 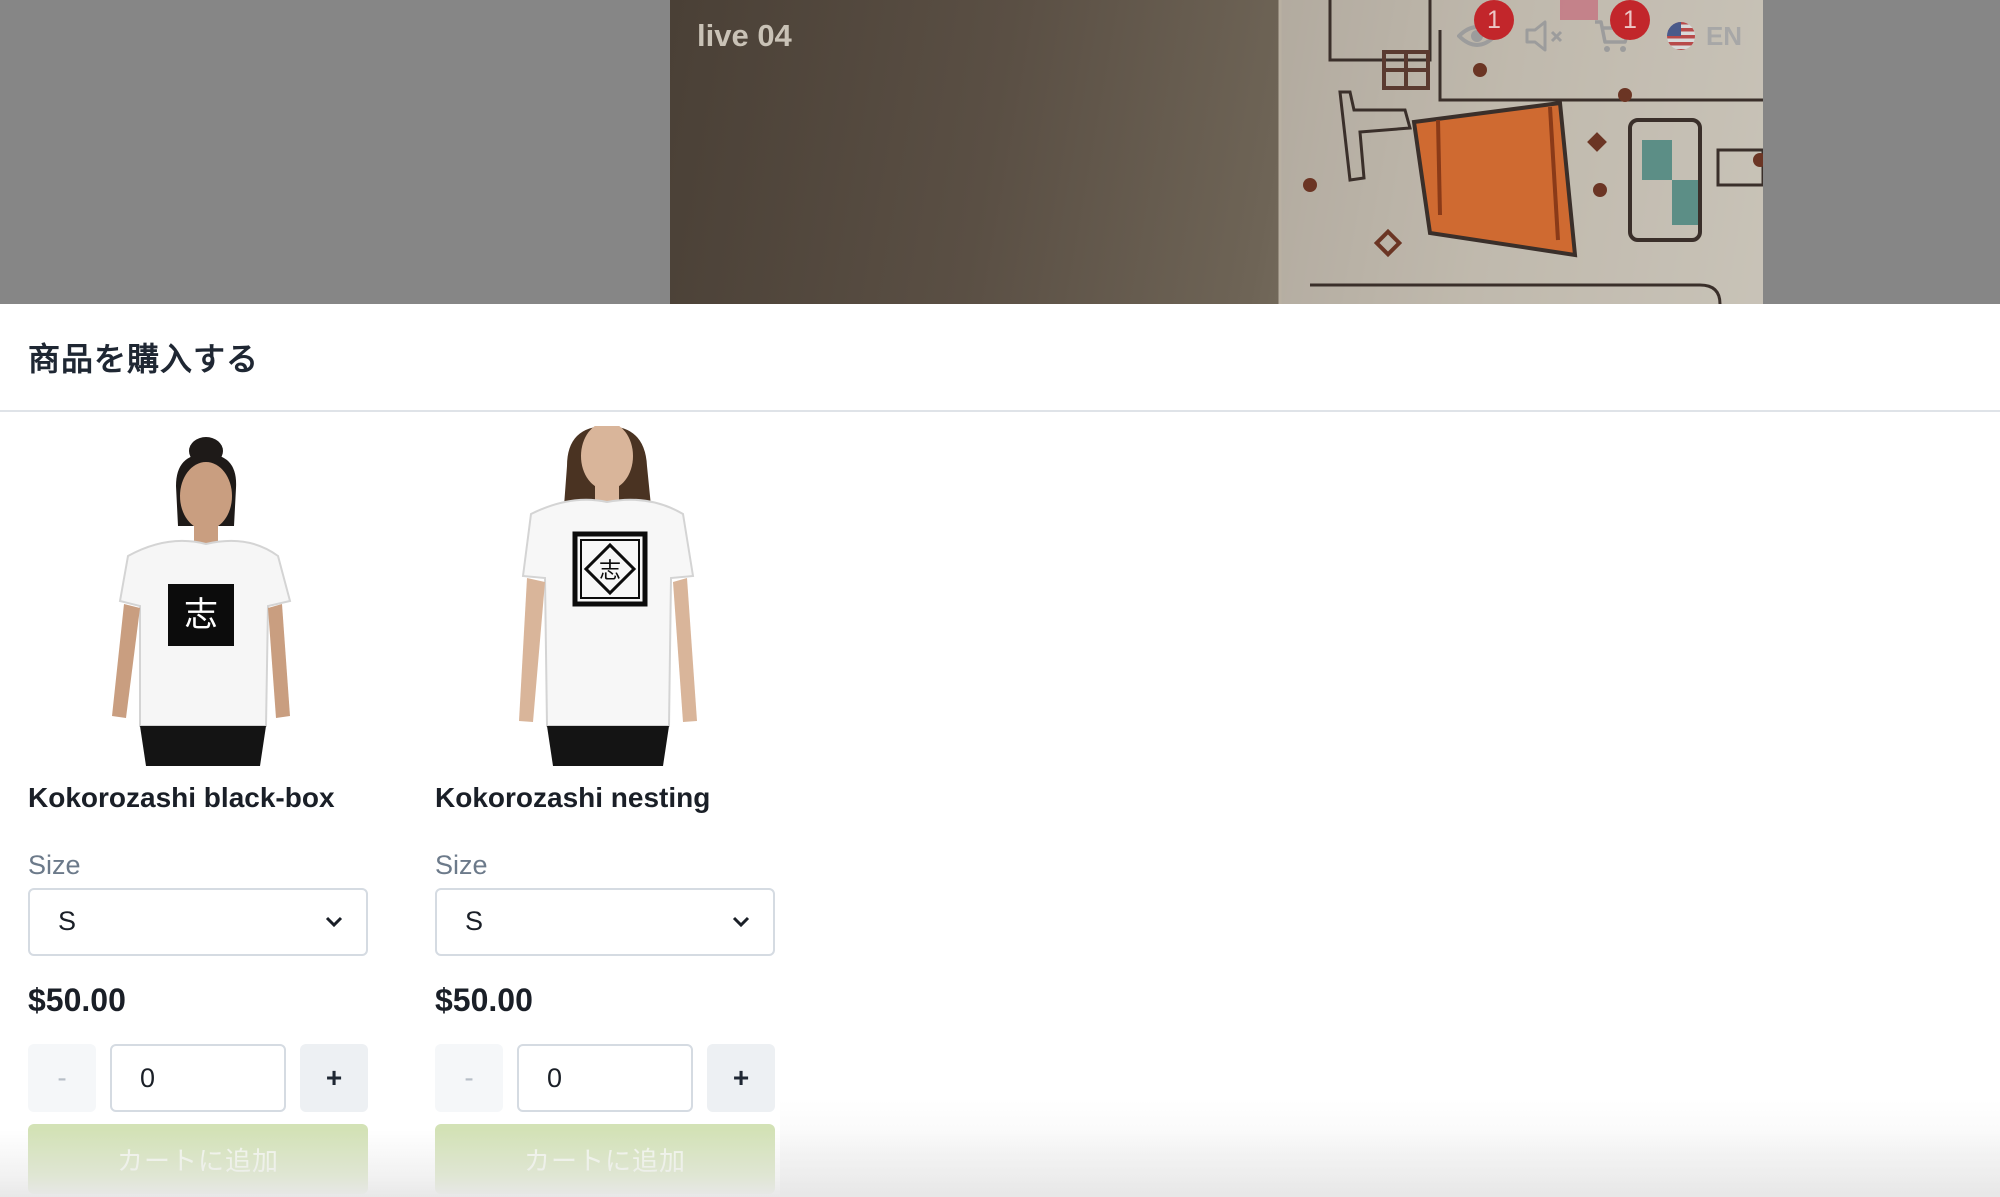 What do you see at coordinates (181, 797) in the screenshot?
I see `product-name: Kokorozashi black-box` at bounding box center [181, 797].